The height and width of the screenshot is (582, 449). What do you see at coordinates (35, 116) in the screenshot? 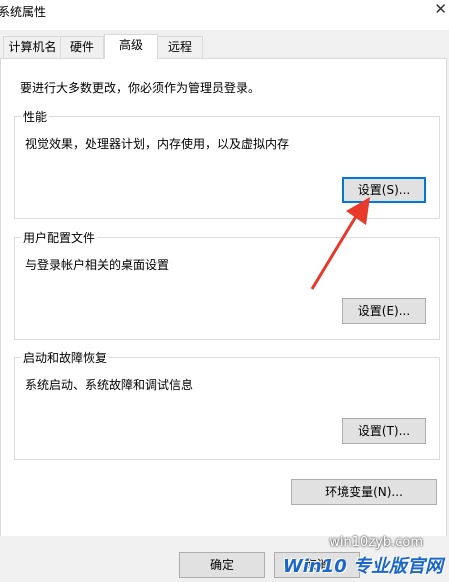
I see `performance-group-title: 性能` at bounding box center [35, 116].